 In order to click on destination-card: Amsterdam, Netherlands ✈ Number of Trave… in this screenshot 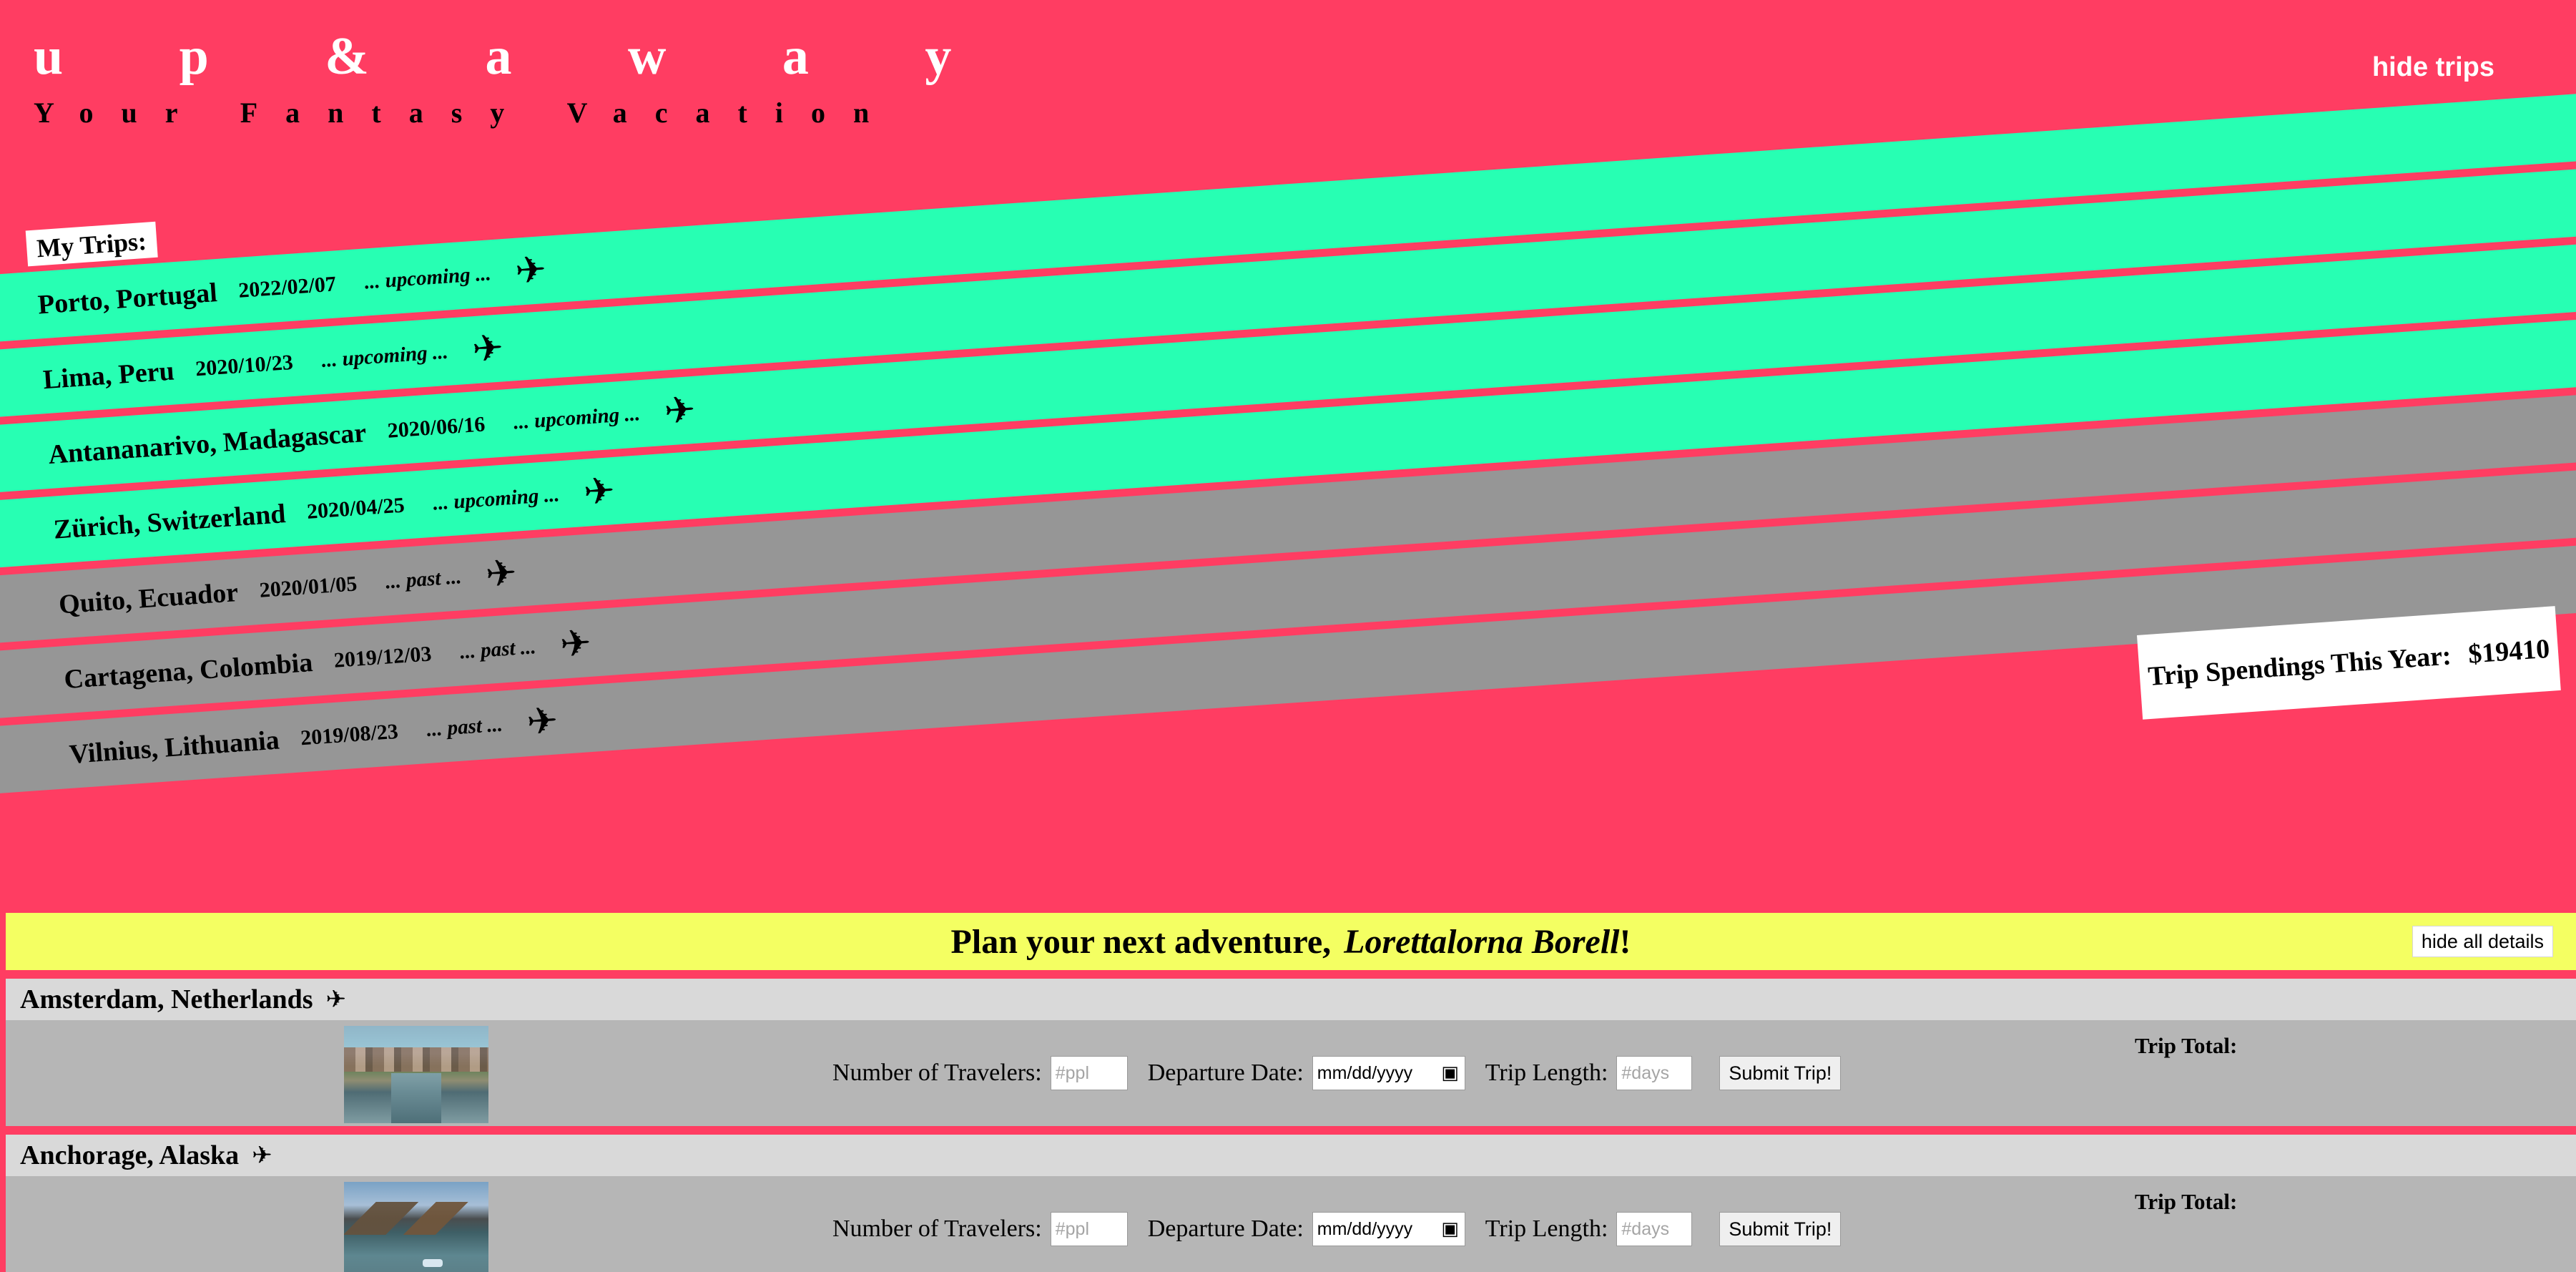, I will do `click(1291, 1052)`.